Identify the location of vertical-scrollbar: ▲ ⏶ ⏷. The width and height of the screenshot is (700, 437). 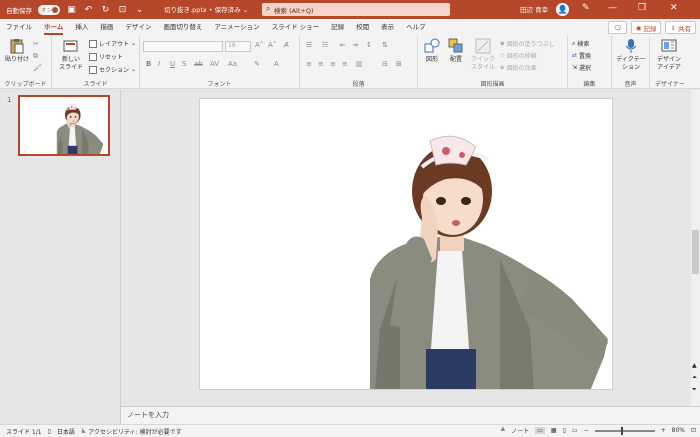
(695, 248).